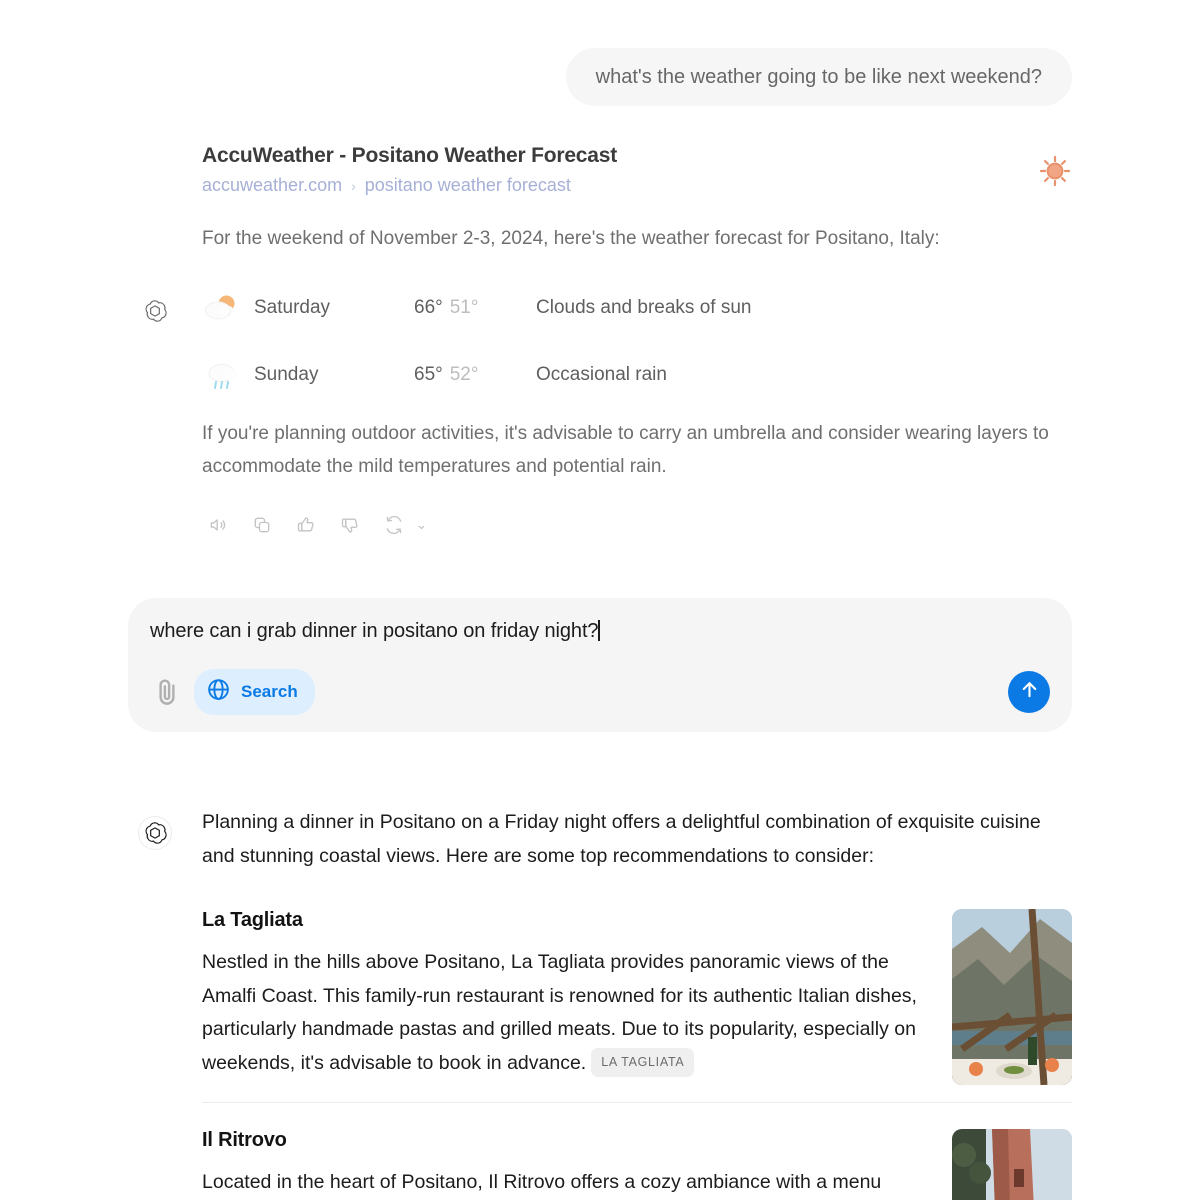 The width and height of the screenshot is (1200, 1200). What do you see at coordinates (468, 185) in the screenshot?
I see `breadcrumb-path: positano weather forecast` at bounding box center [468, 185].